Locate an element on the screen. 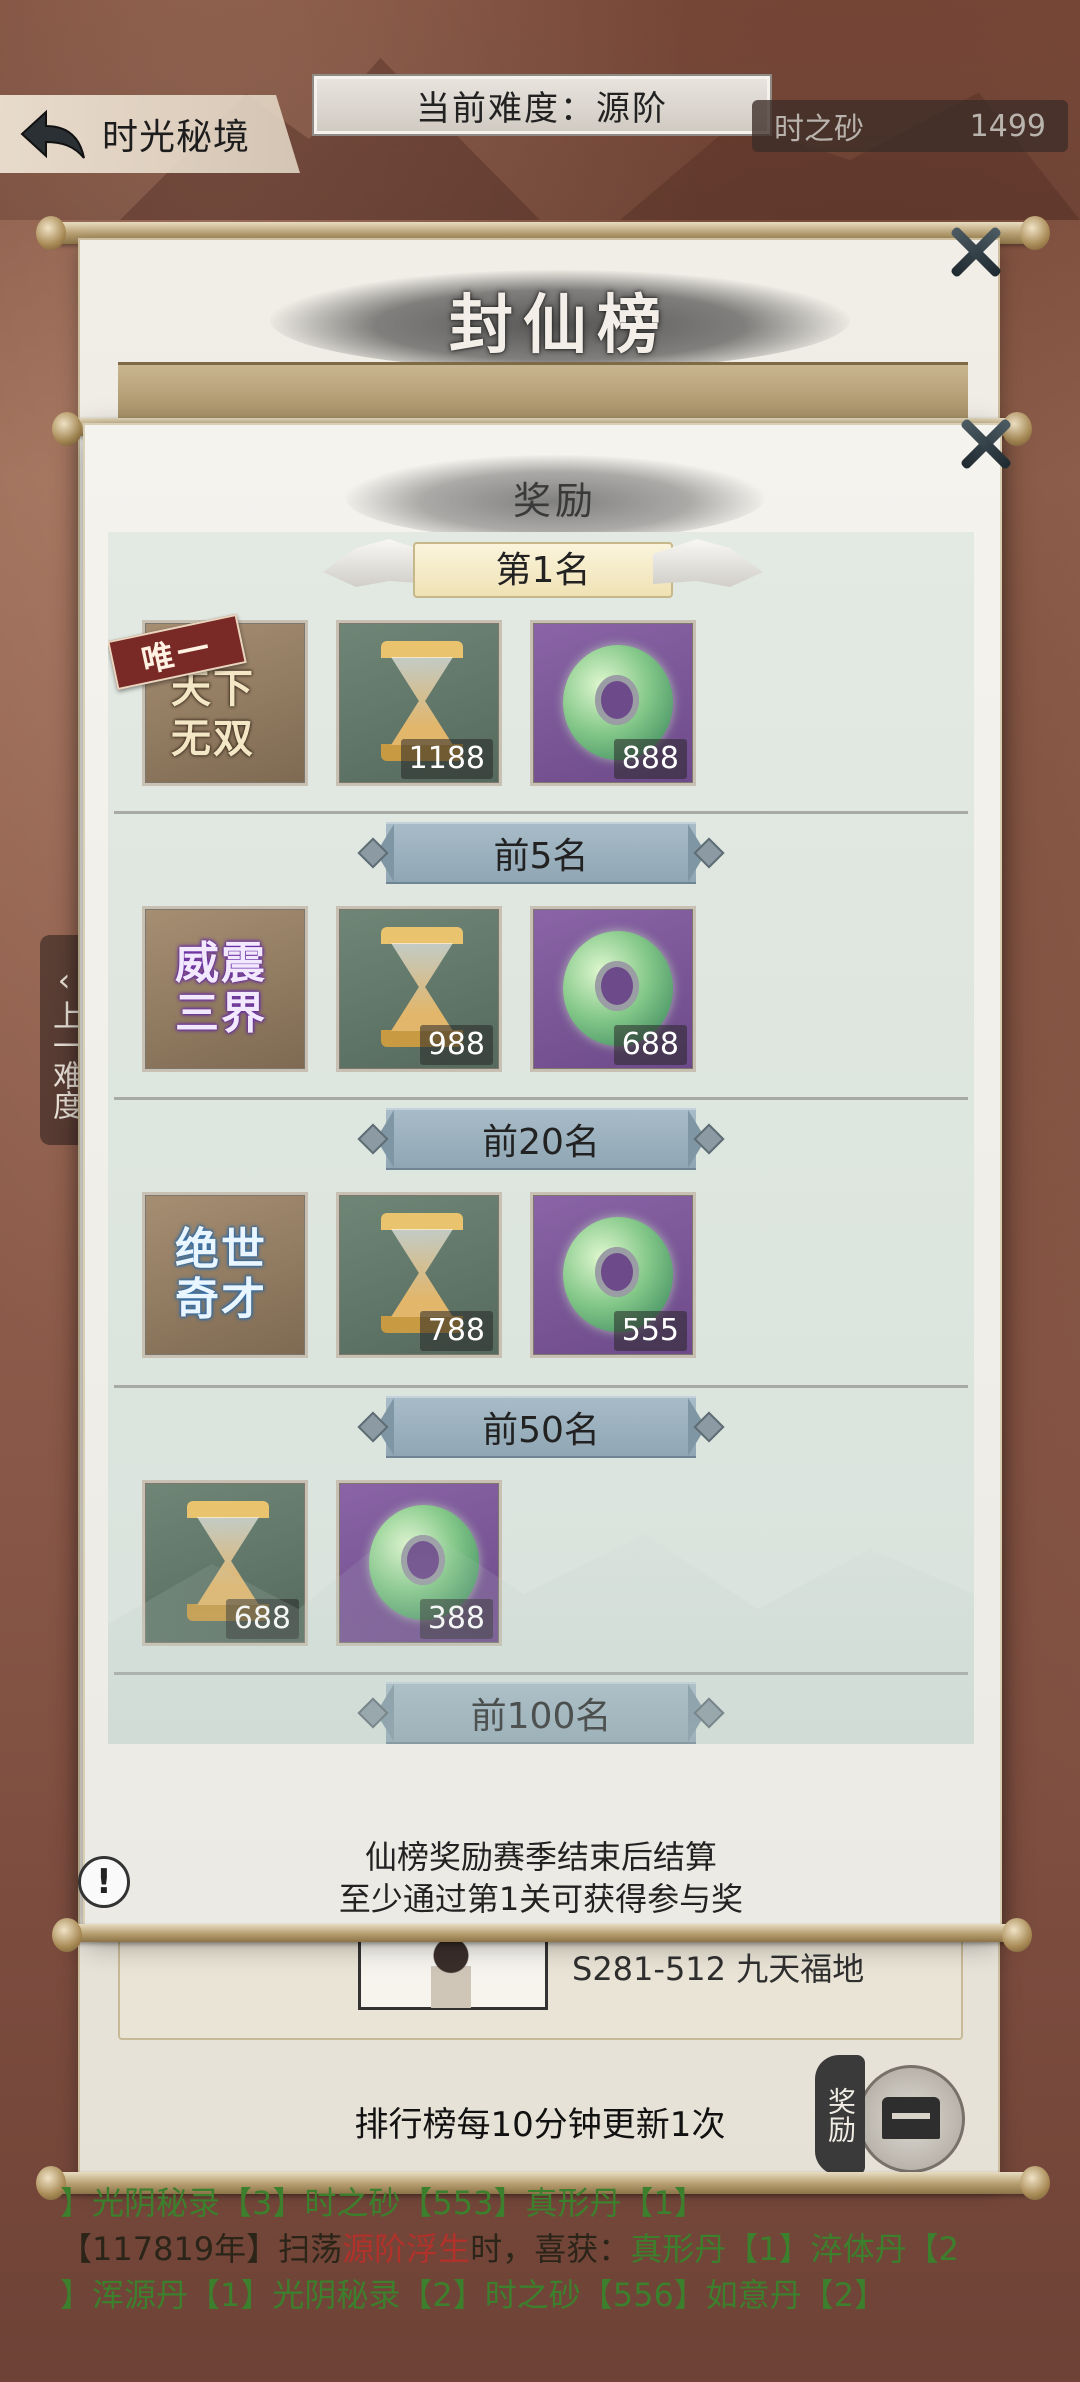 The width and height of the screenshot is (1080, 2382). jade-reward-item: 388 is located at coordinates (419, 1563).